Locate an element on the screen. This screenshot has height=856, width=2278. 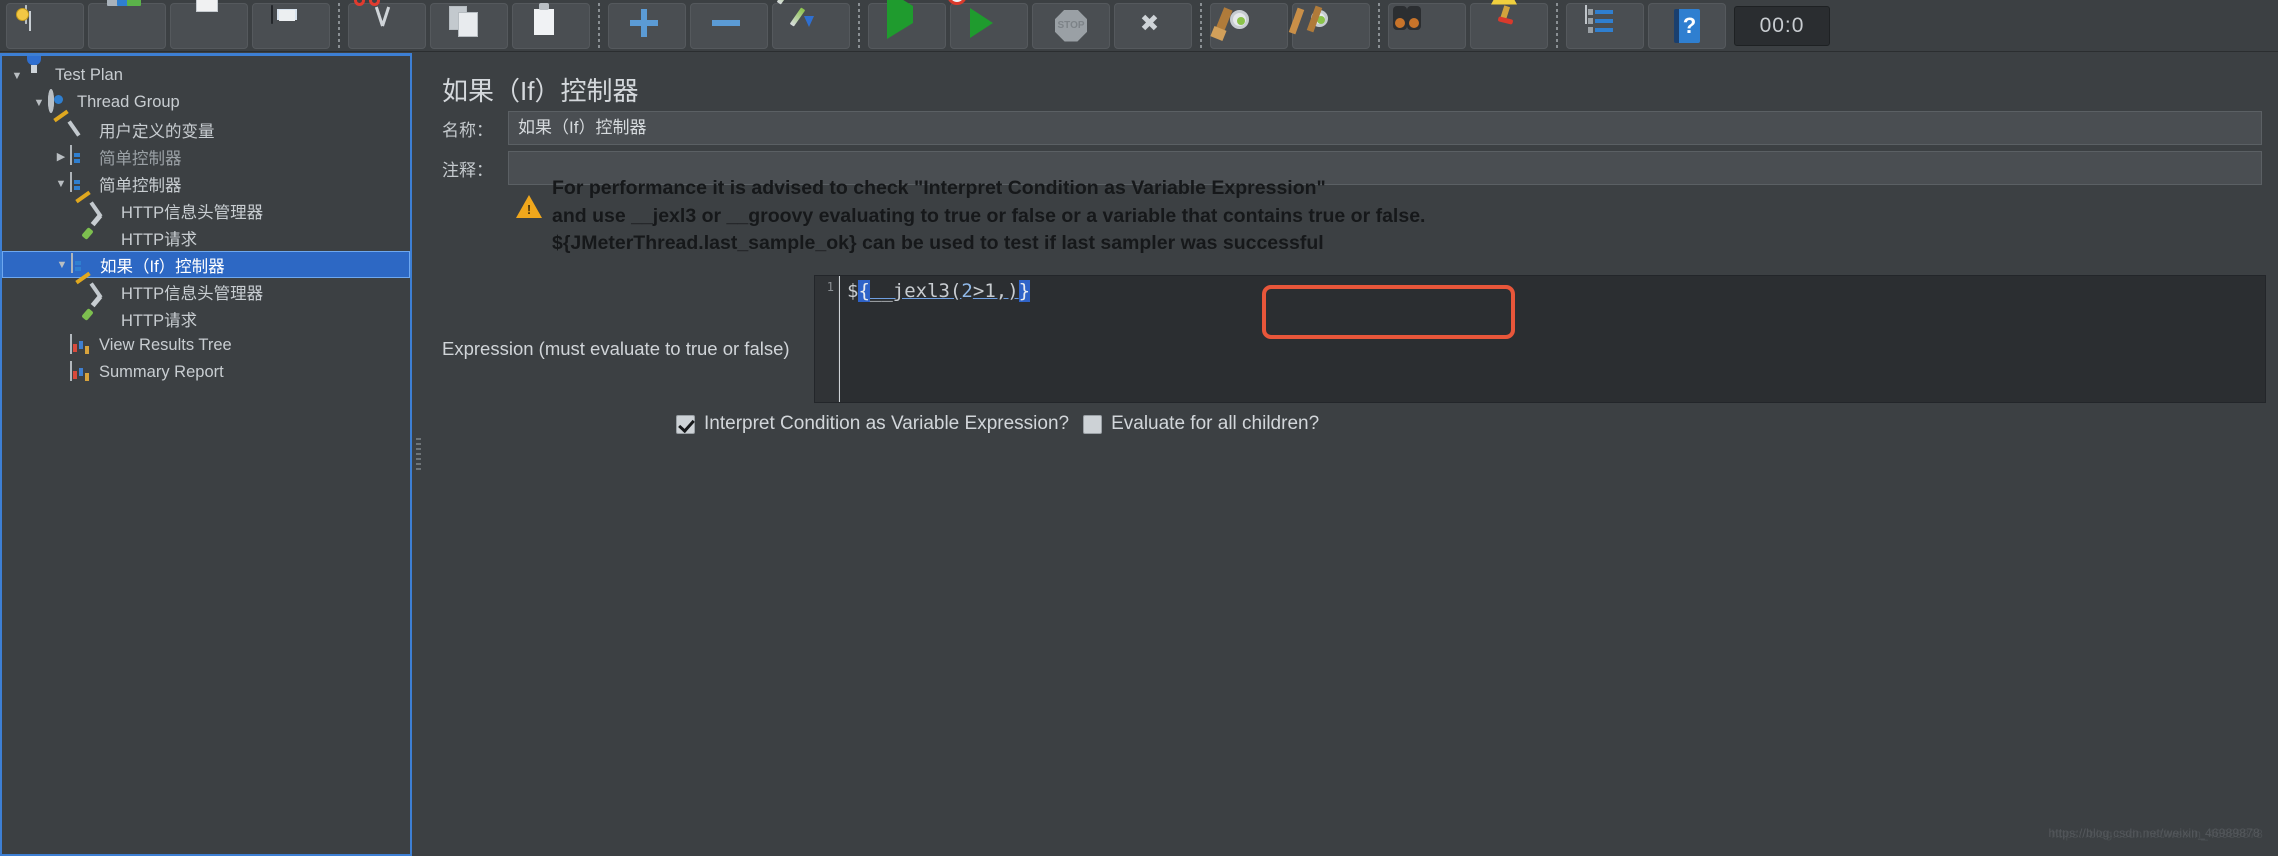
gear-broom-double-icon is located at coordinates (1319, 25).